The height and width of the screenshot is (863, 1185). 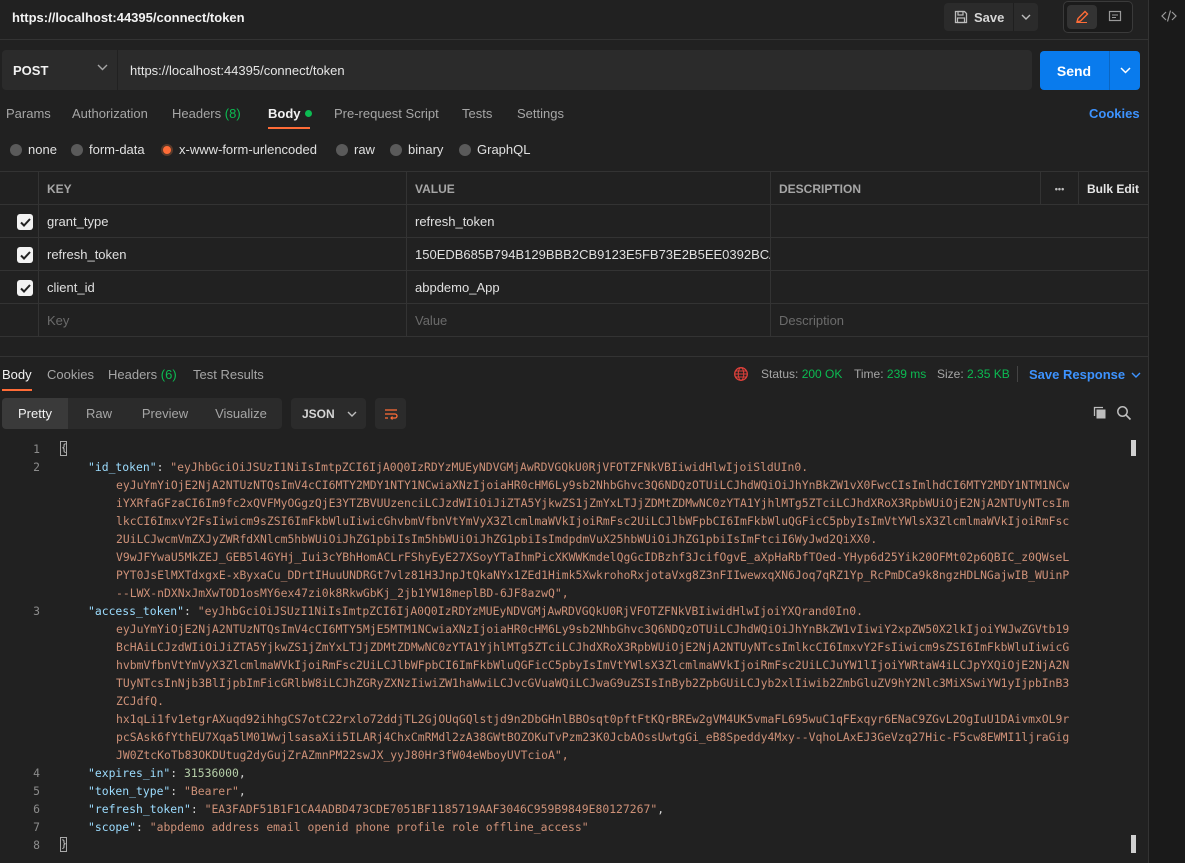 What do you see at coordinates (167, 791) in the screenshot?
I see `json-line-token-type: "token_type": "Bearer",` at bounding box center [167, 791].